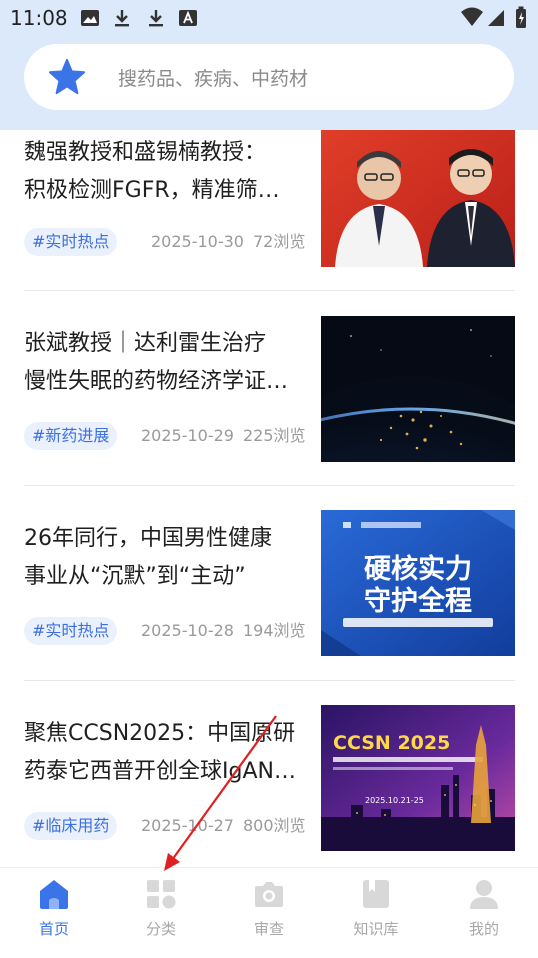  I want to click on article-date: 2025-10-29, so click(187, 435).